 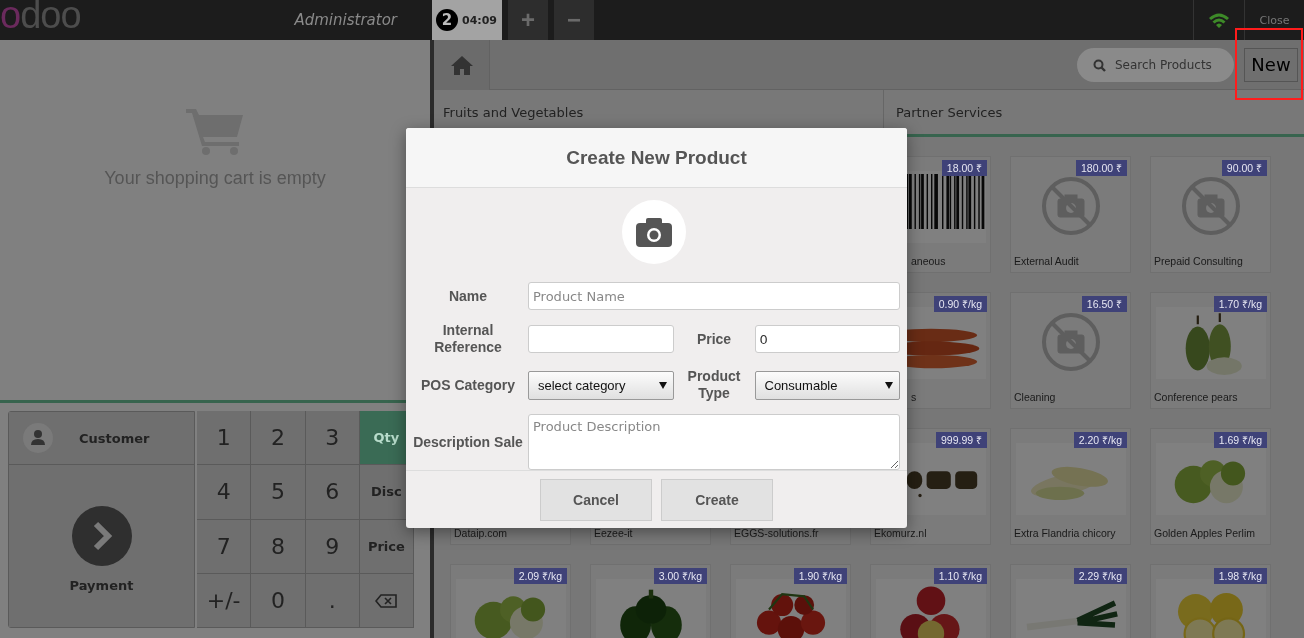 What do you see at coordinates (1271, 64) in the screenshot?
I see `new-button: New` at bounding box center [1271, 64].